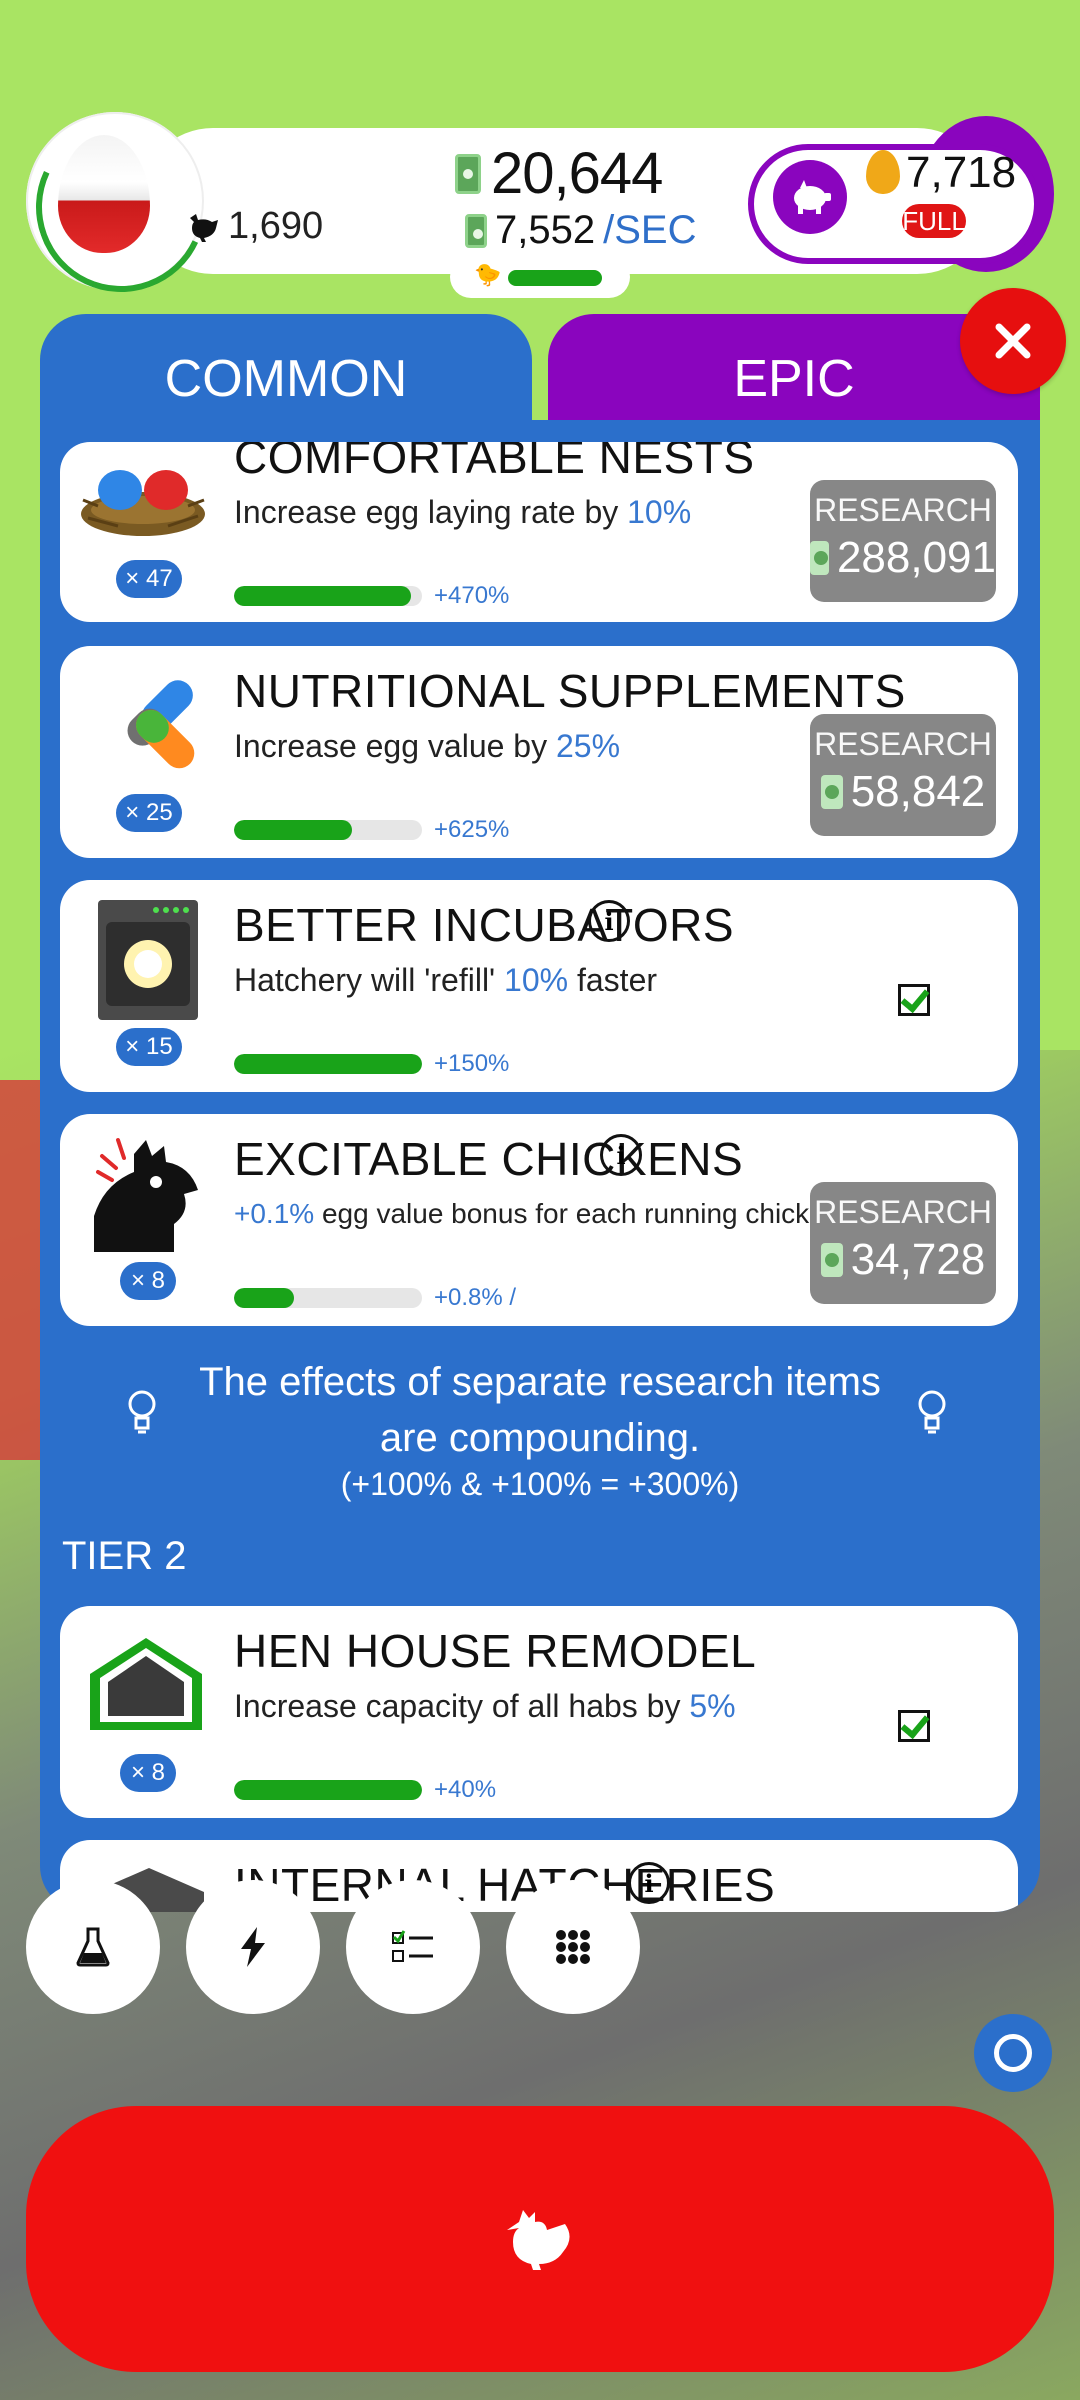  I want to click on cash-value: 20,644, so click(577, 173).